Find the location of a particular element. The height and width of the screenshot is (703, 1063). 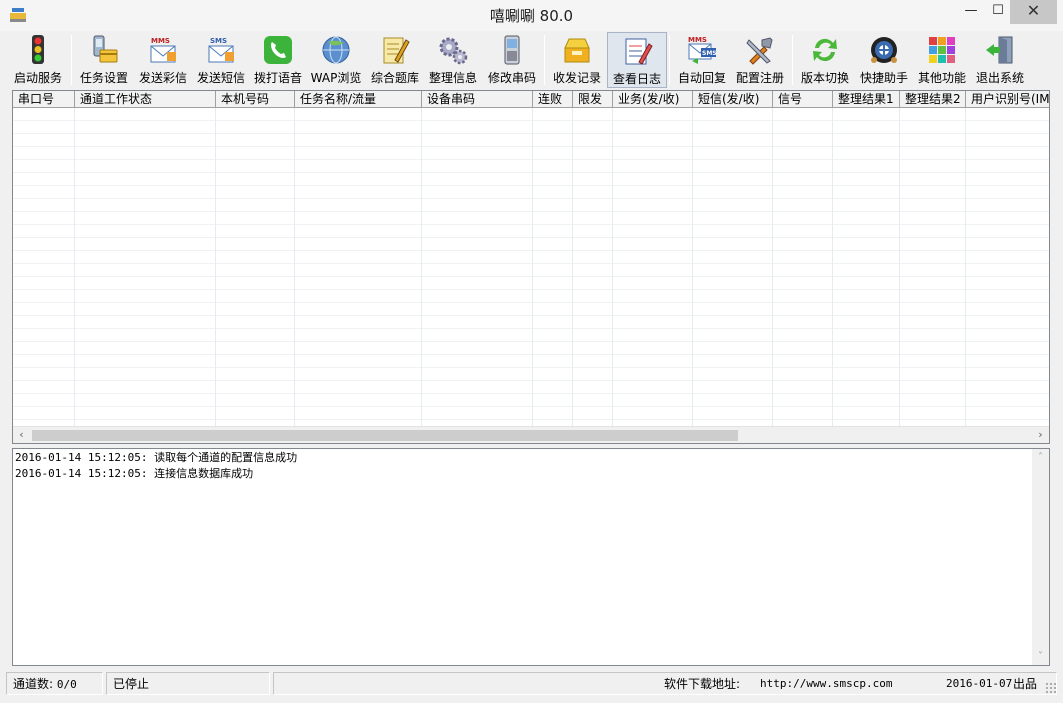

lifebuoy-icon is located at coordinates (884, 50).